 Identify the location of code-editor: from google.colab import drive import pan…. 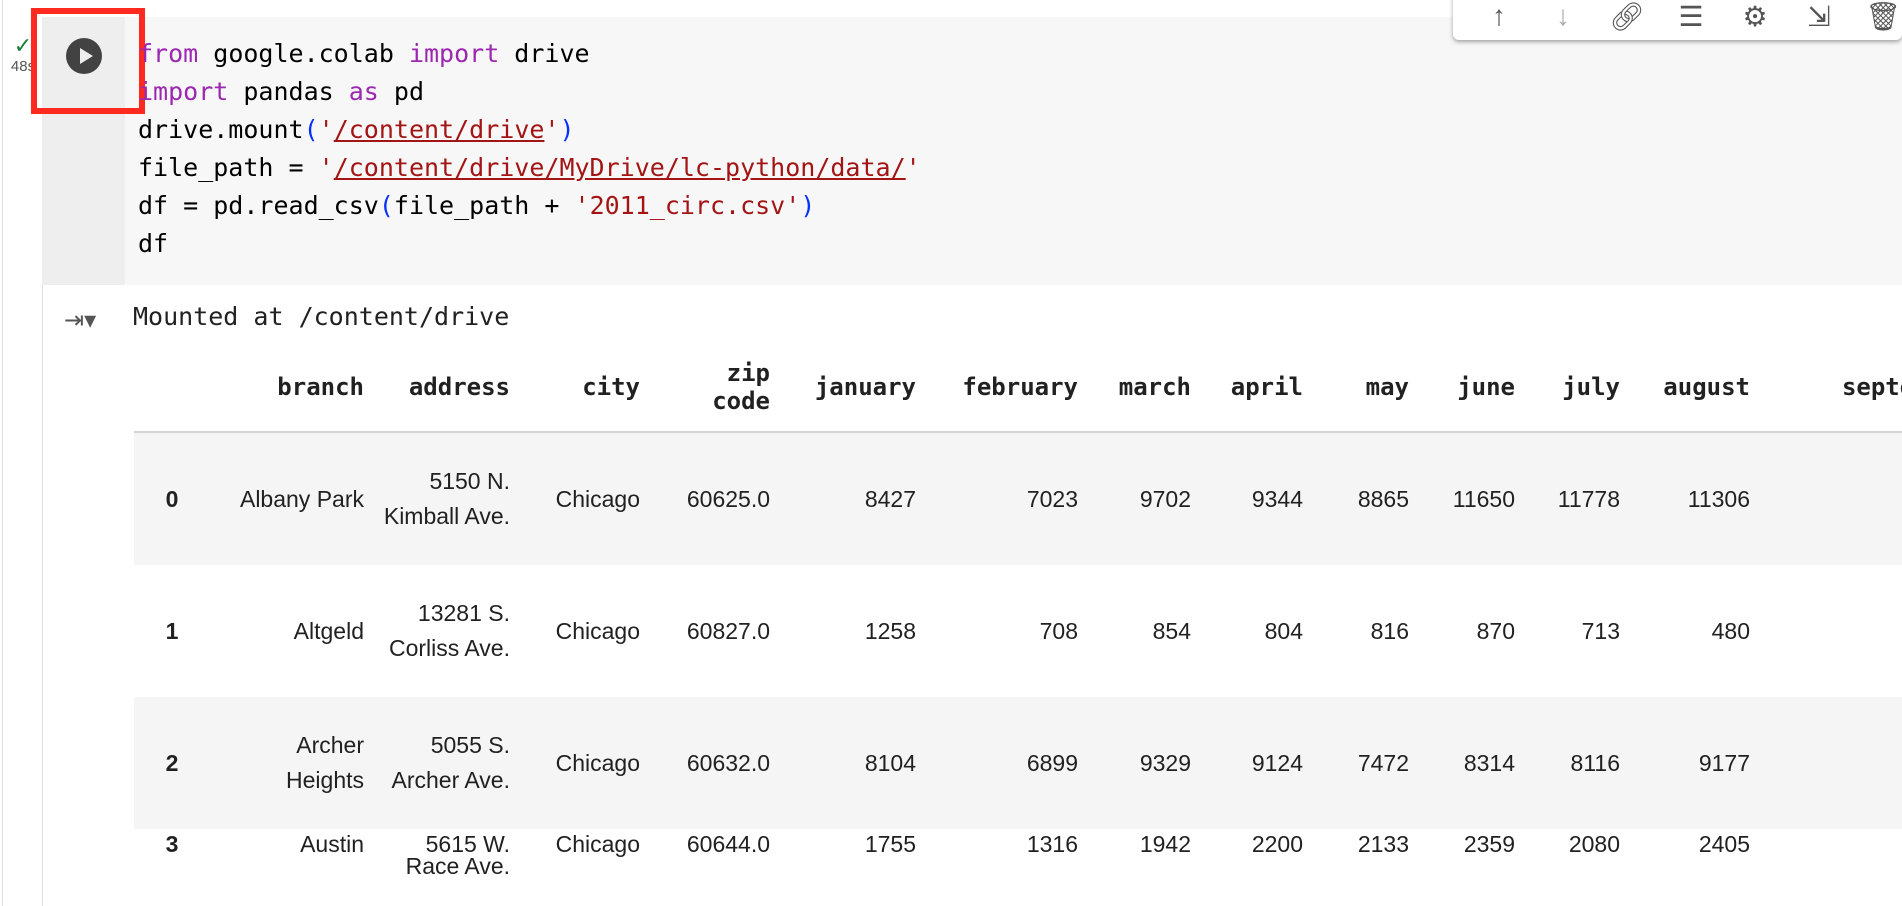
(529, 149).